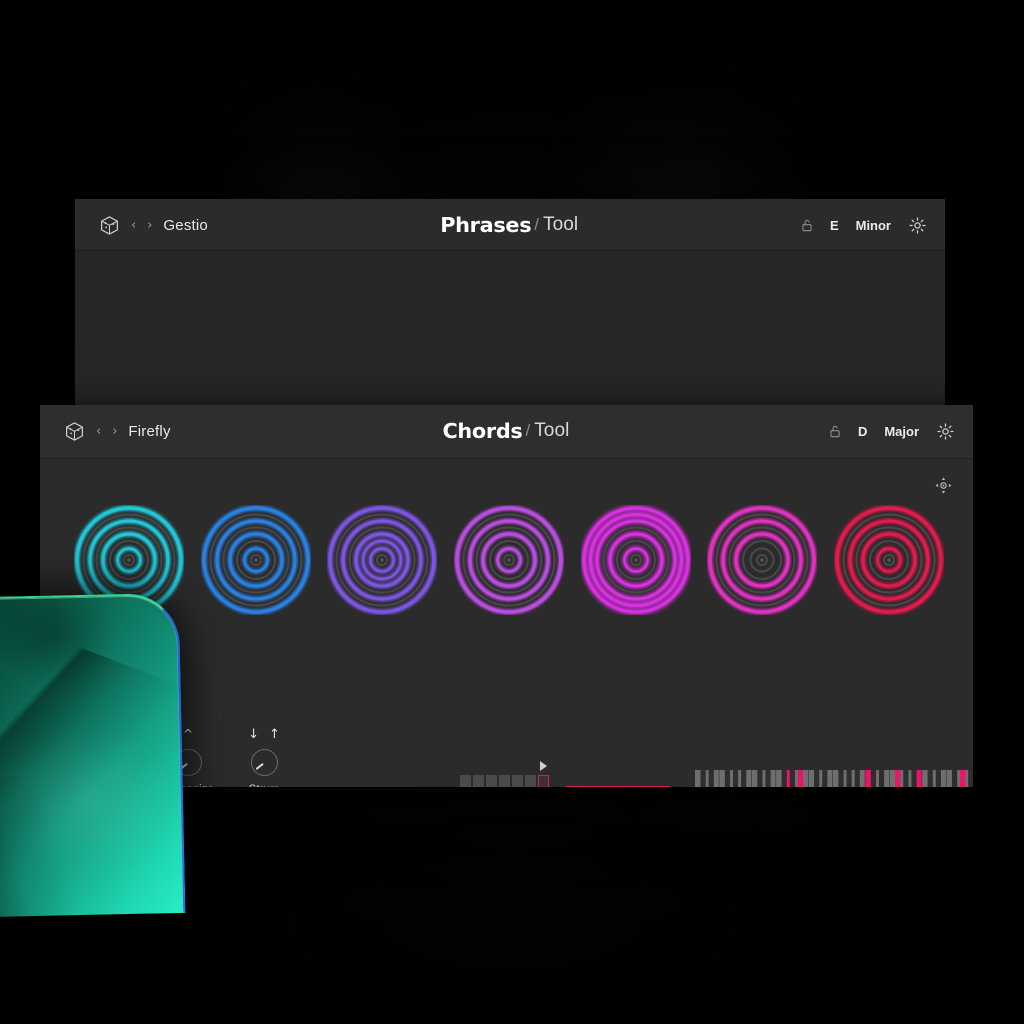 This screenshot has width=1024, height=1024. Describe the element at coordinates (901, 431) in the screenshot. I see `chords-key-mode: Major` at that location.